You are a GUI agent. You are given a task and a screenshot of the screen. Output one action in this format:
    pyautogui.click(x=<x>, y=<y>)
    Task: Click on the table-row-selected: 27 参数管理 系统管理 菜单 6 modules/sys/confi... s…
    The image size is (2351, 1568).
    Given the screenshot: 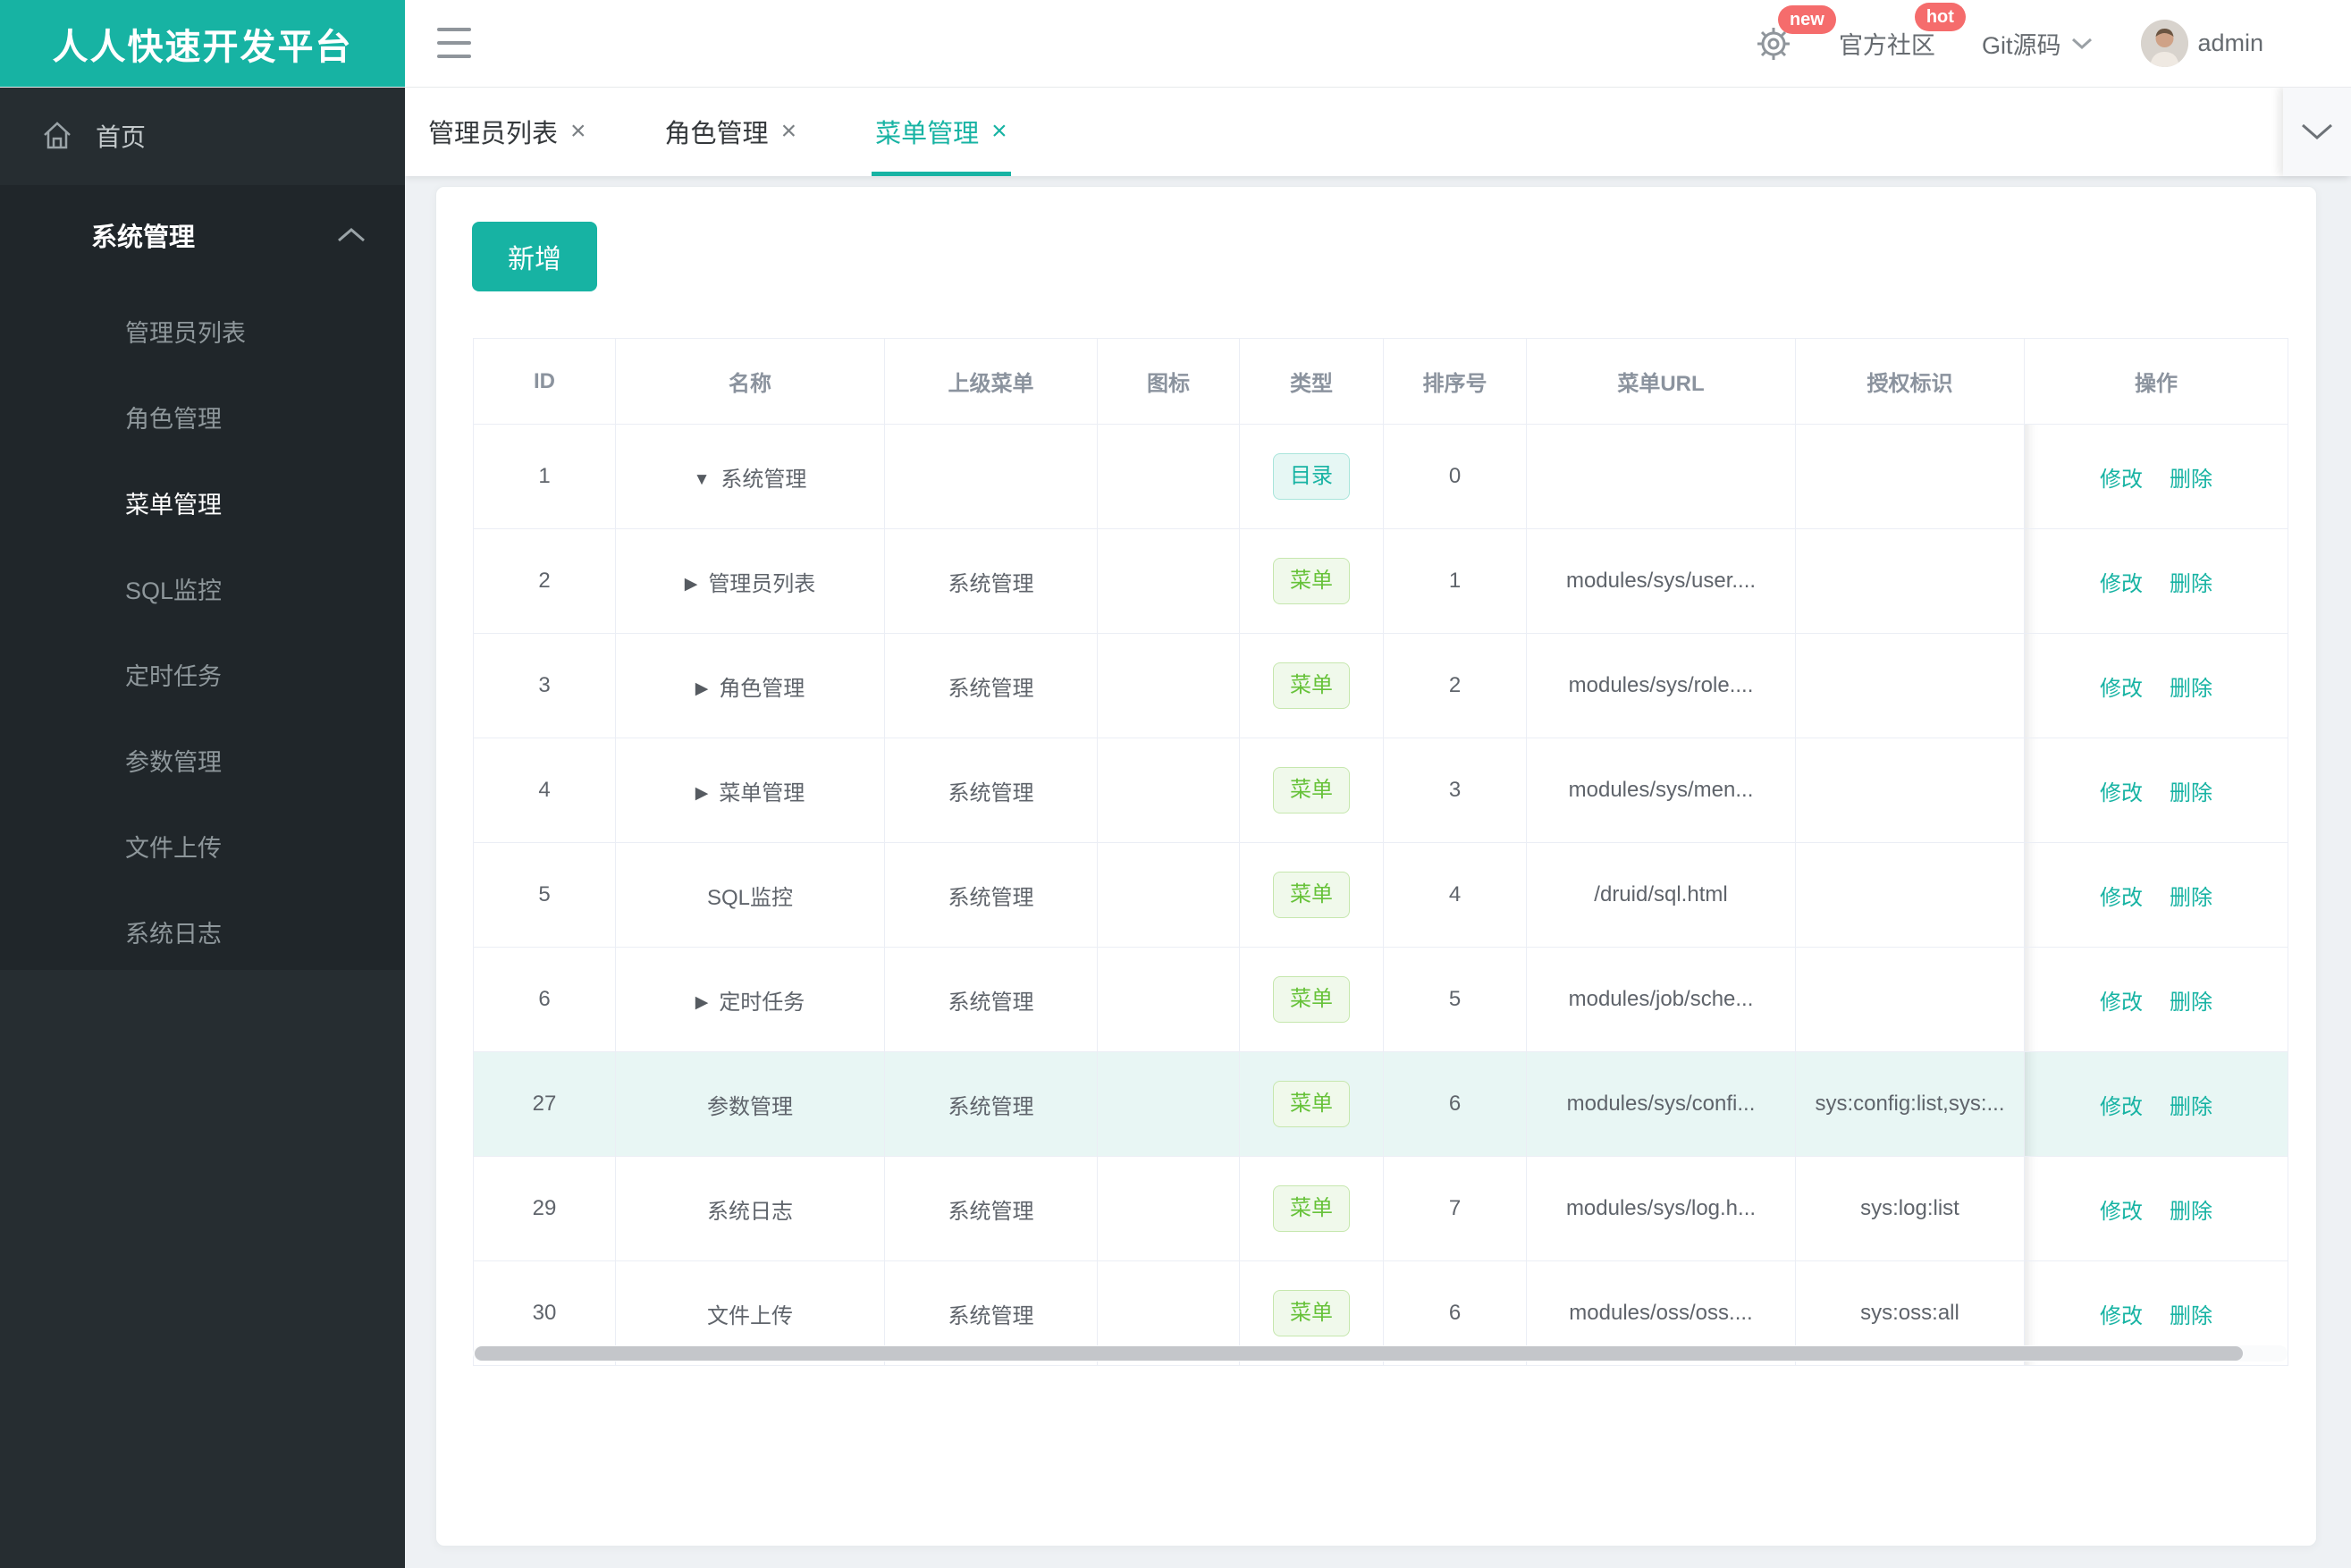 What is the action you would take?
    pyautogui.click(x=1380, y=1104)
    